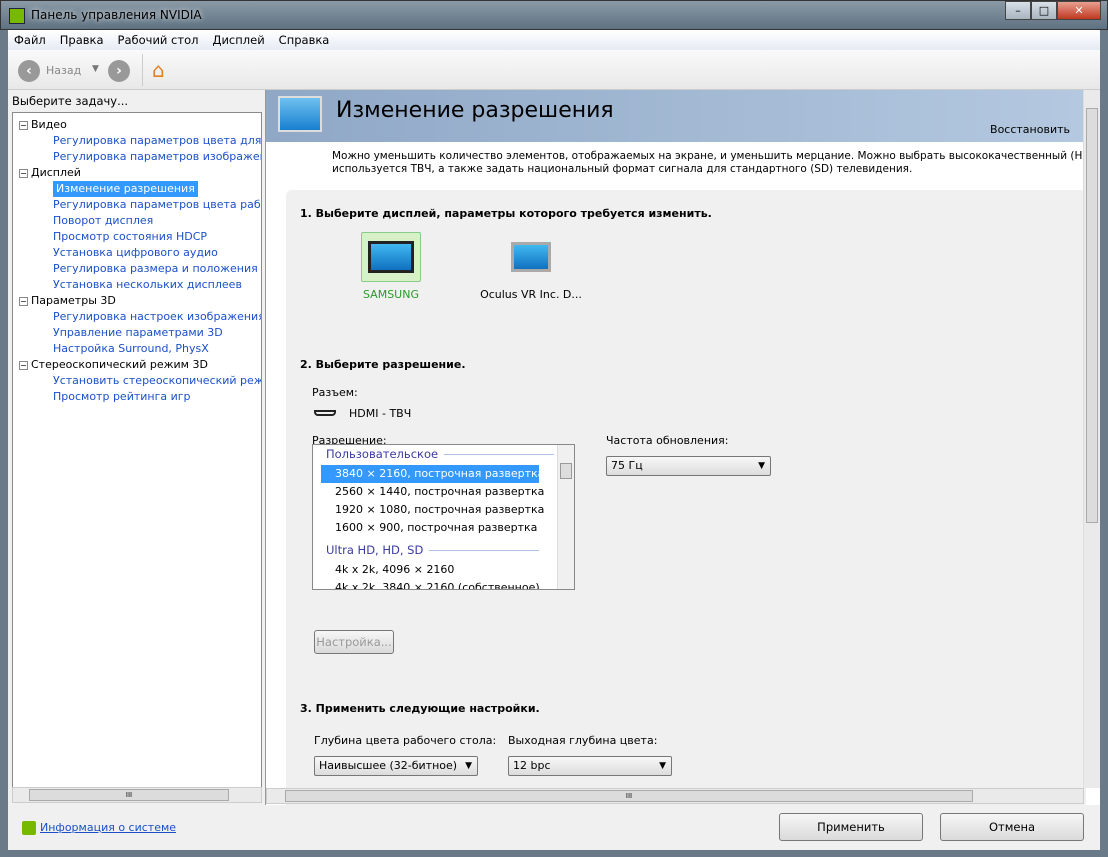 The width and height of the screenshot is (1108, 857). Describe the element at coordinates (383, 364) in the screenshot. I see `step2-heading: 2. Выберите разрешение.` at that location.